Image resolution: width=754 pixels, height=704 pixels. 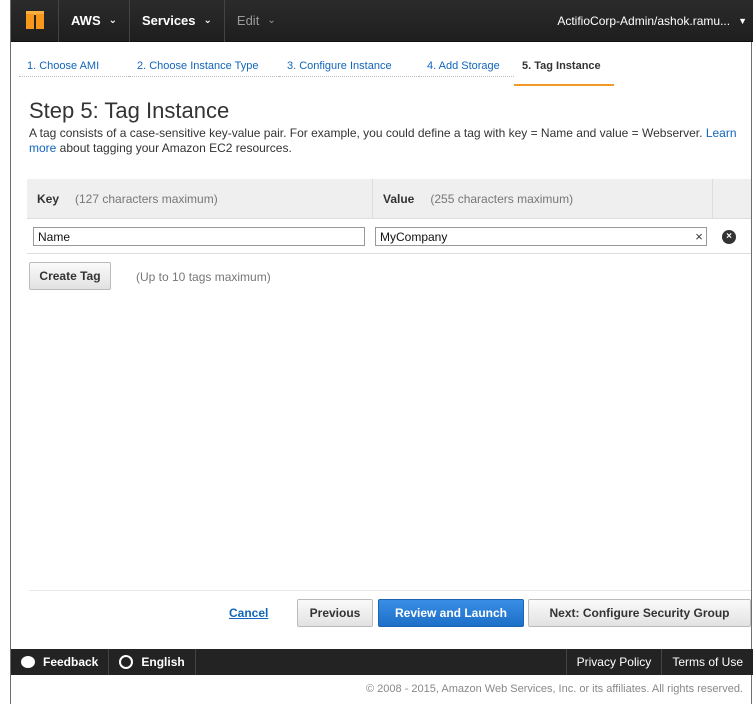 I want to click on tab-tag-instance: 5. Tag Instance, so click(x=564, y=70).